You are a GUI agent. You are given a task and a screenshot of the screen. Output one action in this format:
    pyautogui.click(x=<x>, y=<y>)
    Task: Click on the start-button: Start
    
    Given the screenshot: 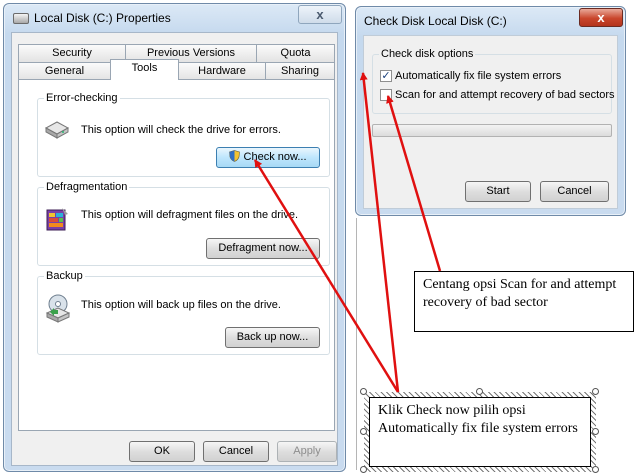 What is the action you would take?
    pyautogui.click(x=498, y=191)
    